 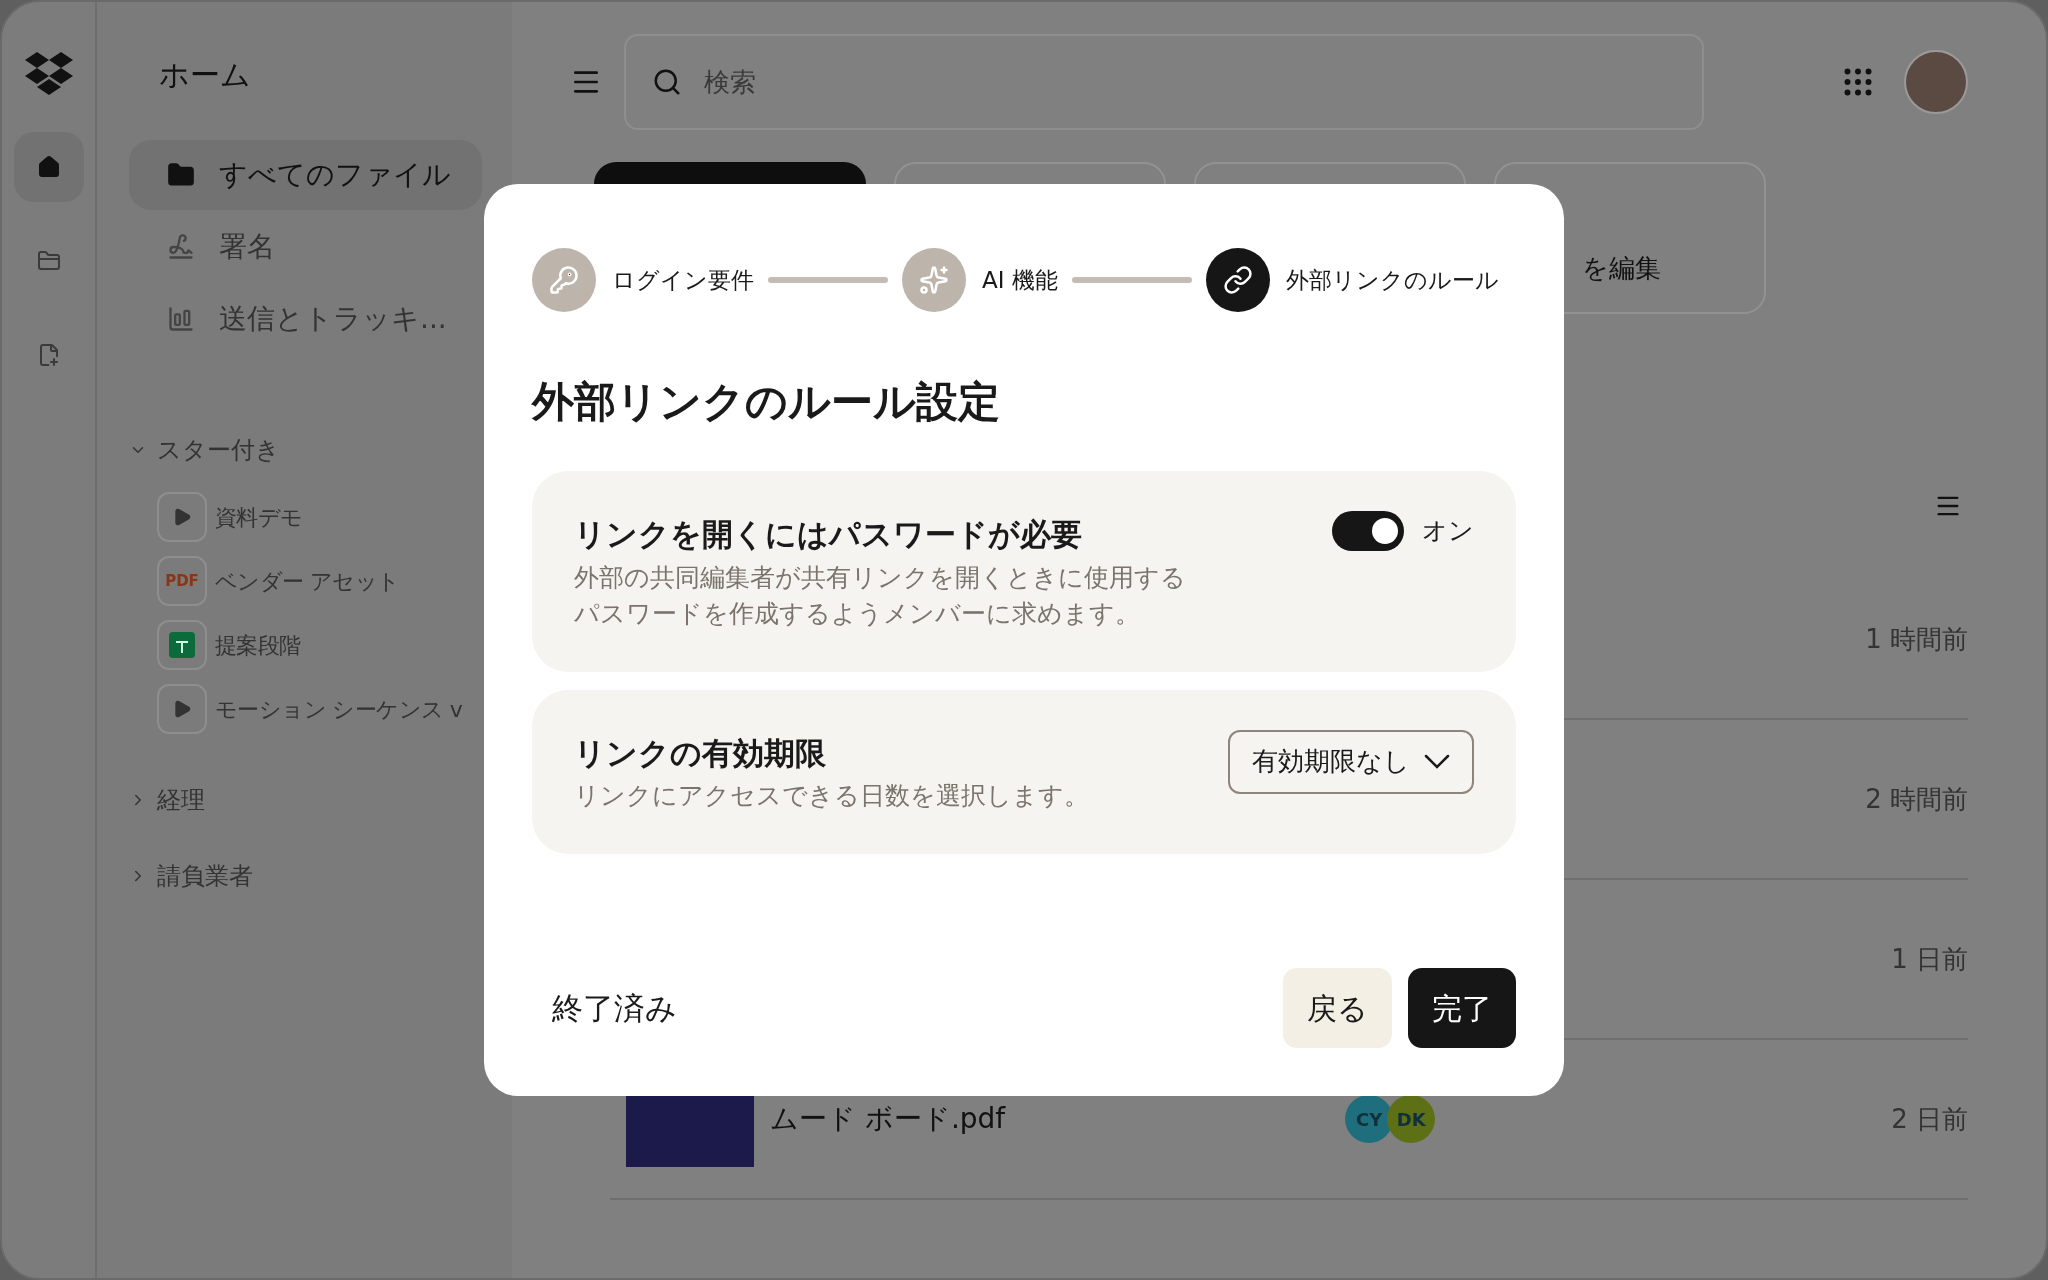 What do you see at coordinates (888, 1119) in the screenshot?
I see `file-name: ムード ボード.pdf` at bounding box center [888, 1119].